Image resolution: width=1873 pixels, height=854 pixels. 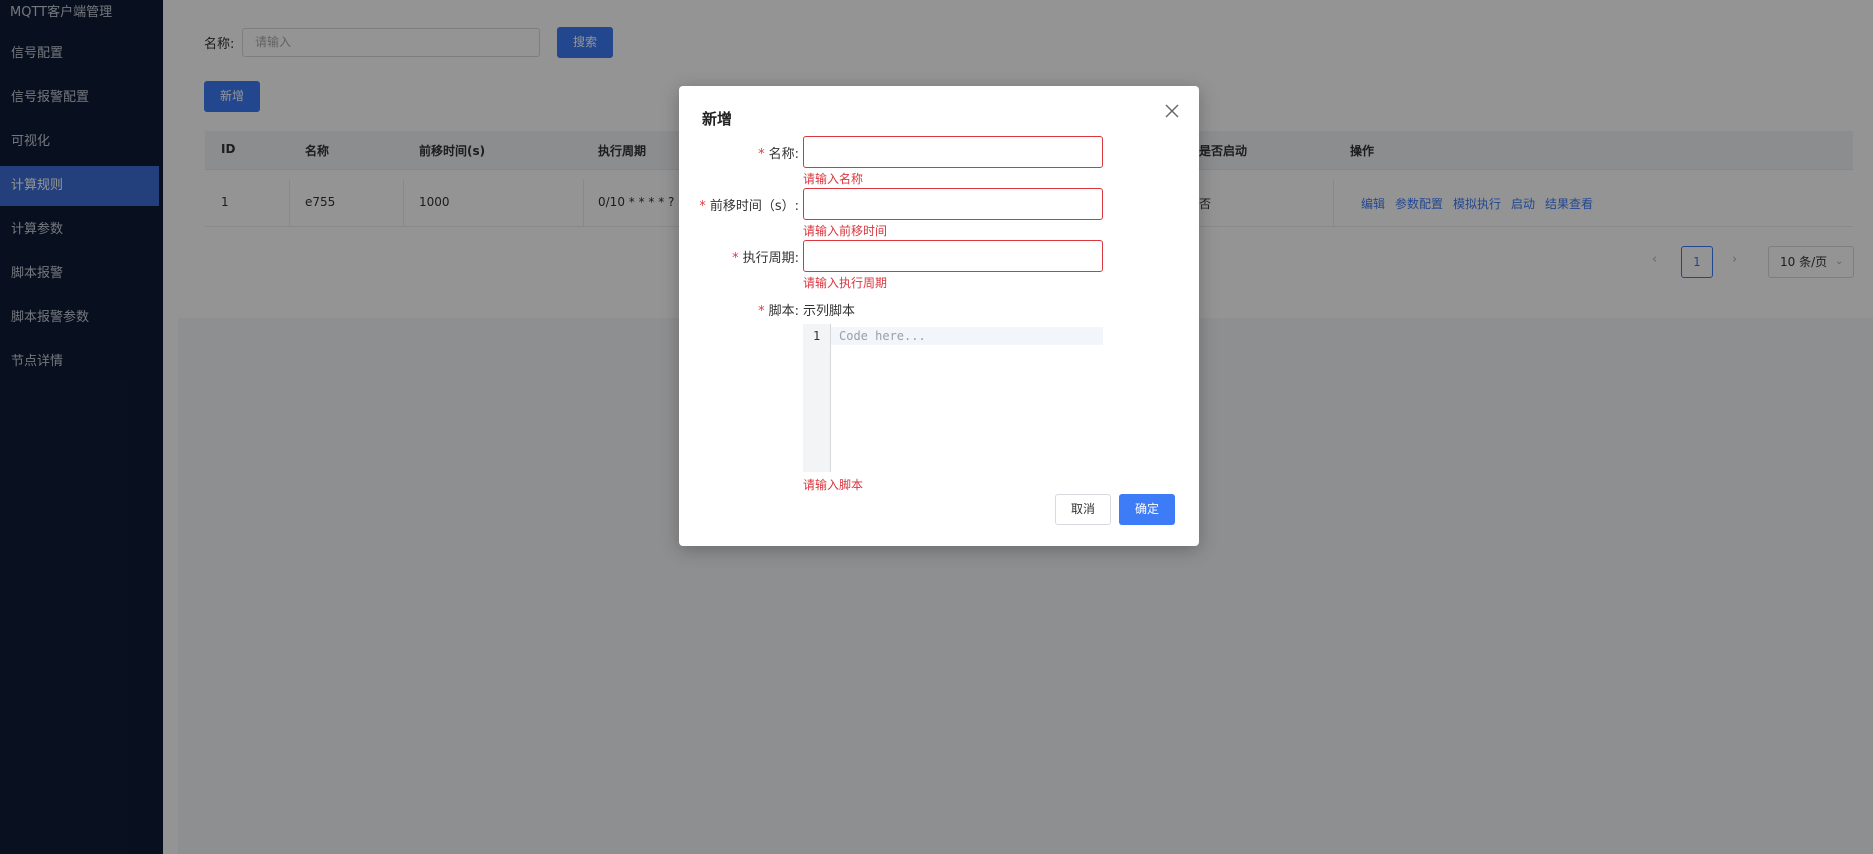 I want to click on cycle-input, so click(x=953, y=256).